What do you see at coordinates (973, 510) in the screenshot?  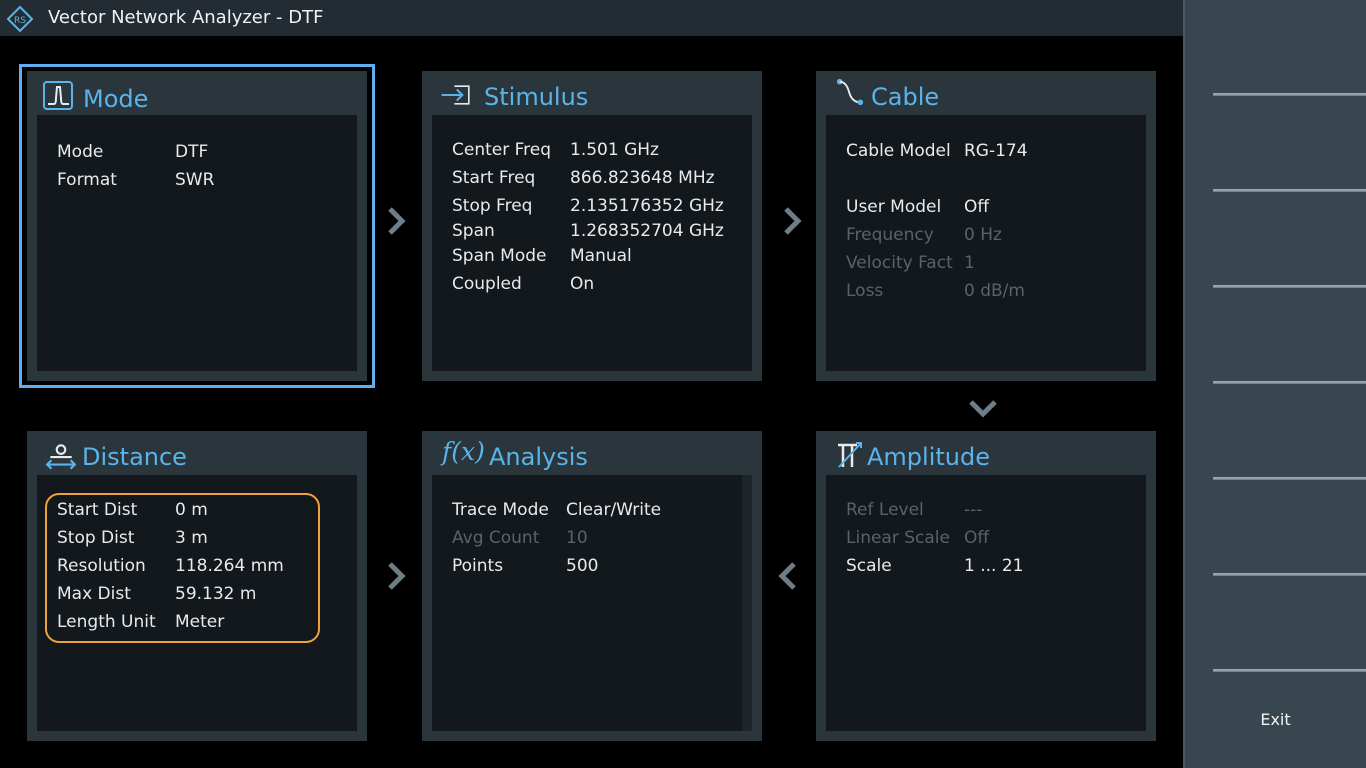 I see `setting-value: ---` at bounding box center [973, 510].